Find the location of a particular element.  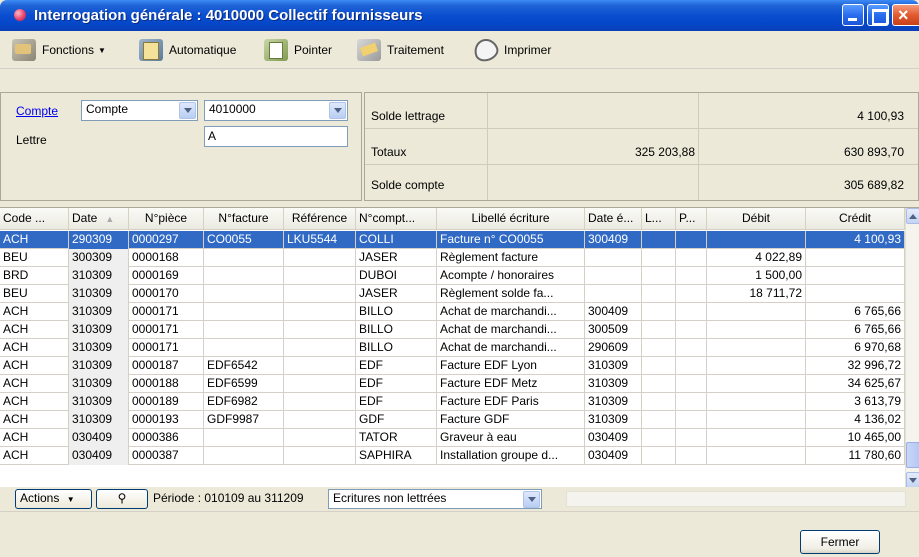

scroll-down-icon is located at coordinates (912, 479).